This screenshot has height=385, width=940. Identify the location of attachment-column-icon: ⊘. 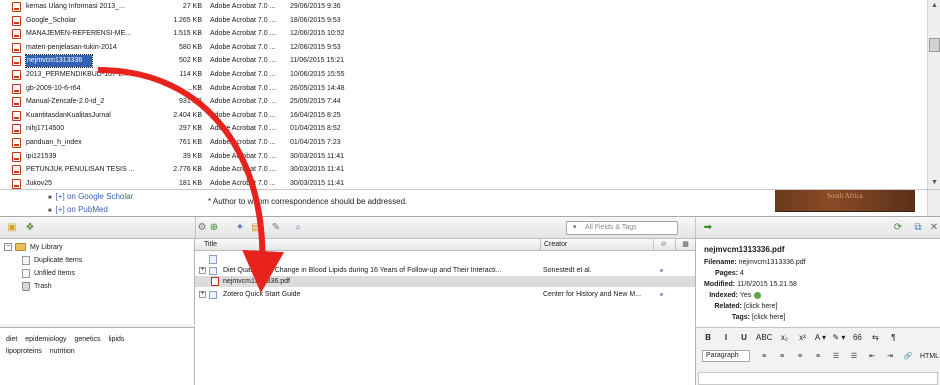
(663, 245).